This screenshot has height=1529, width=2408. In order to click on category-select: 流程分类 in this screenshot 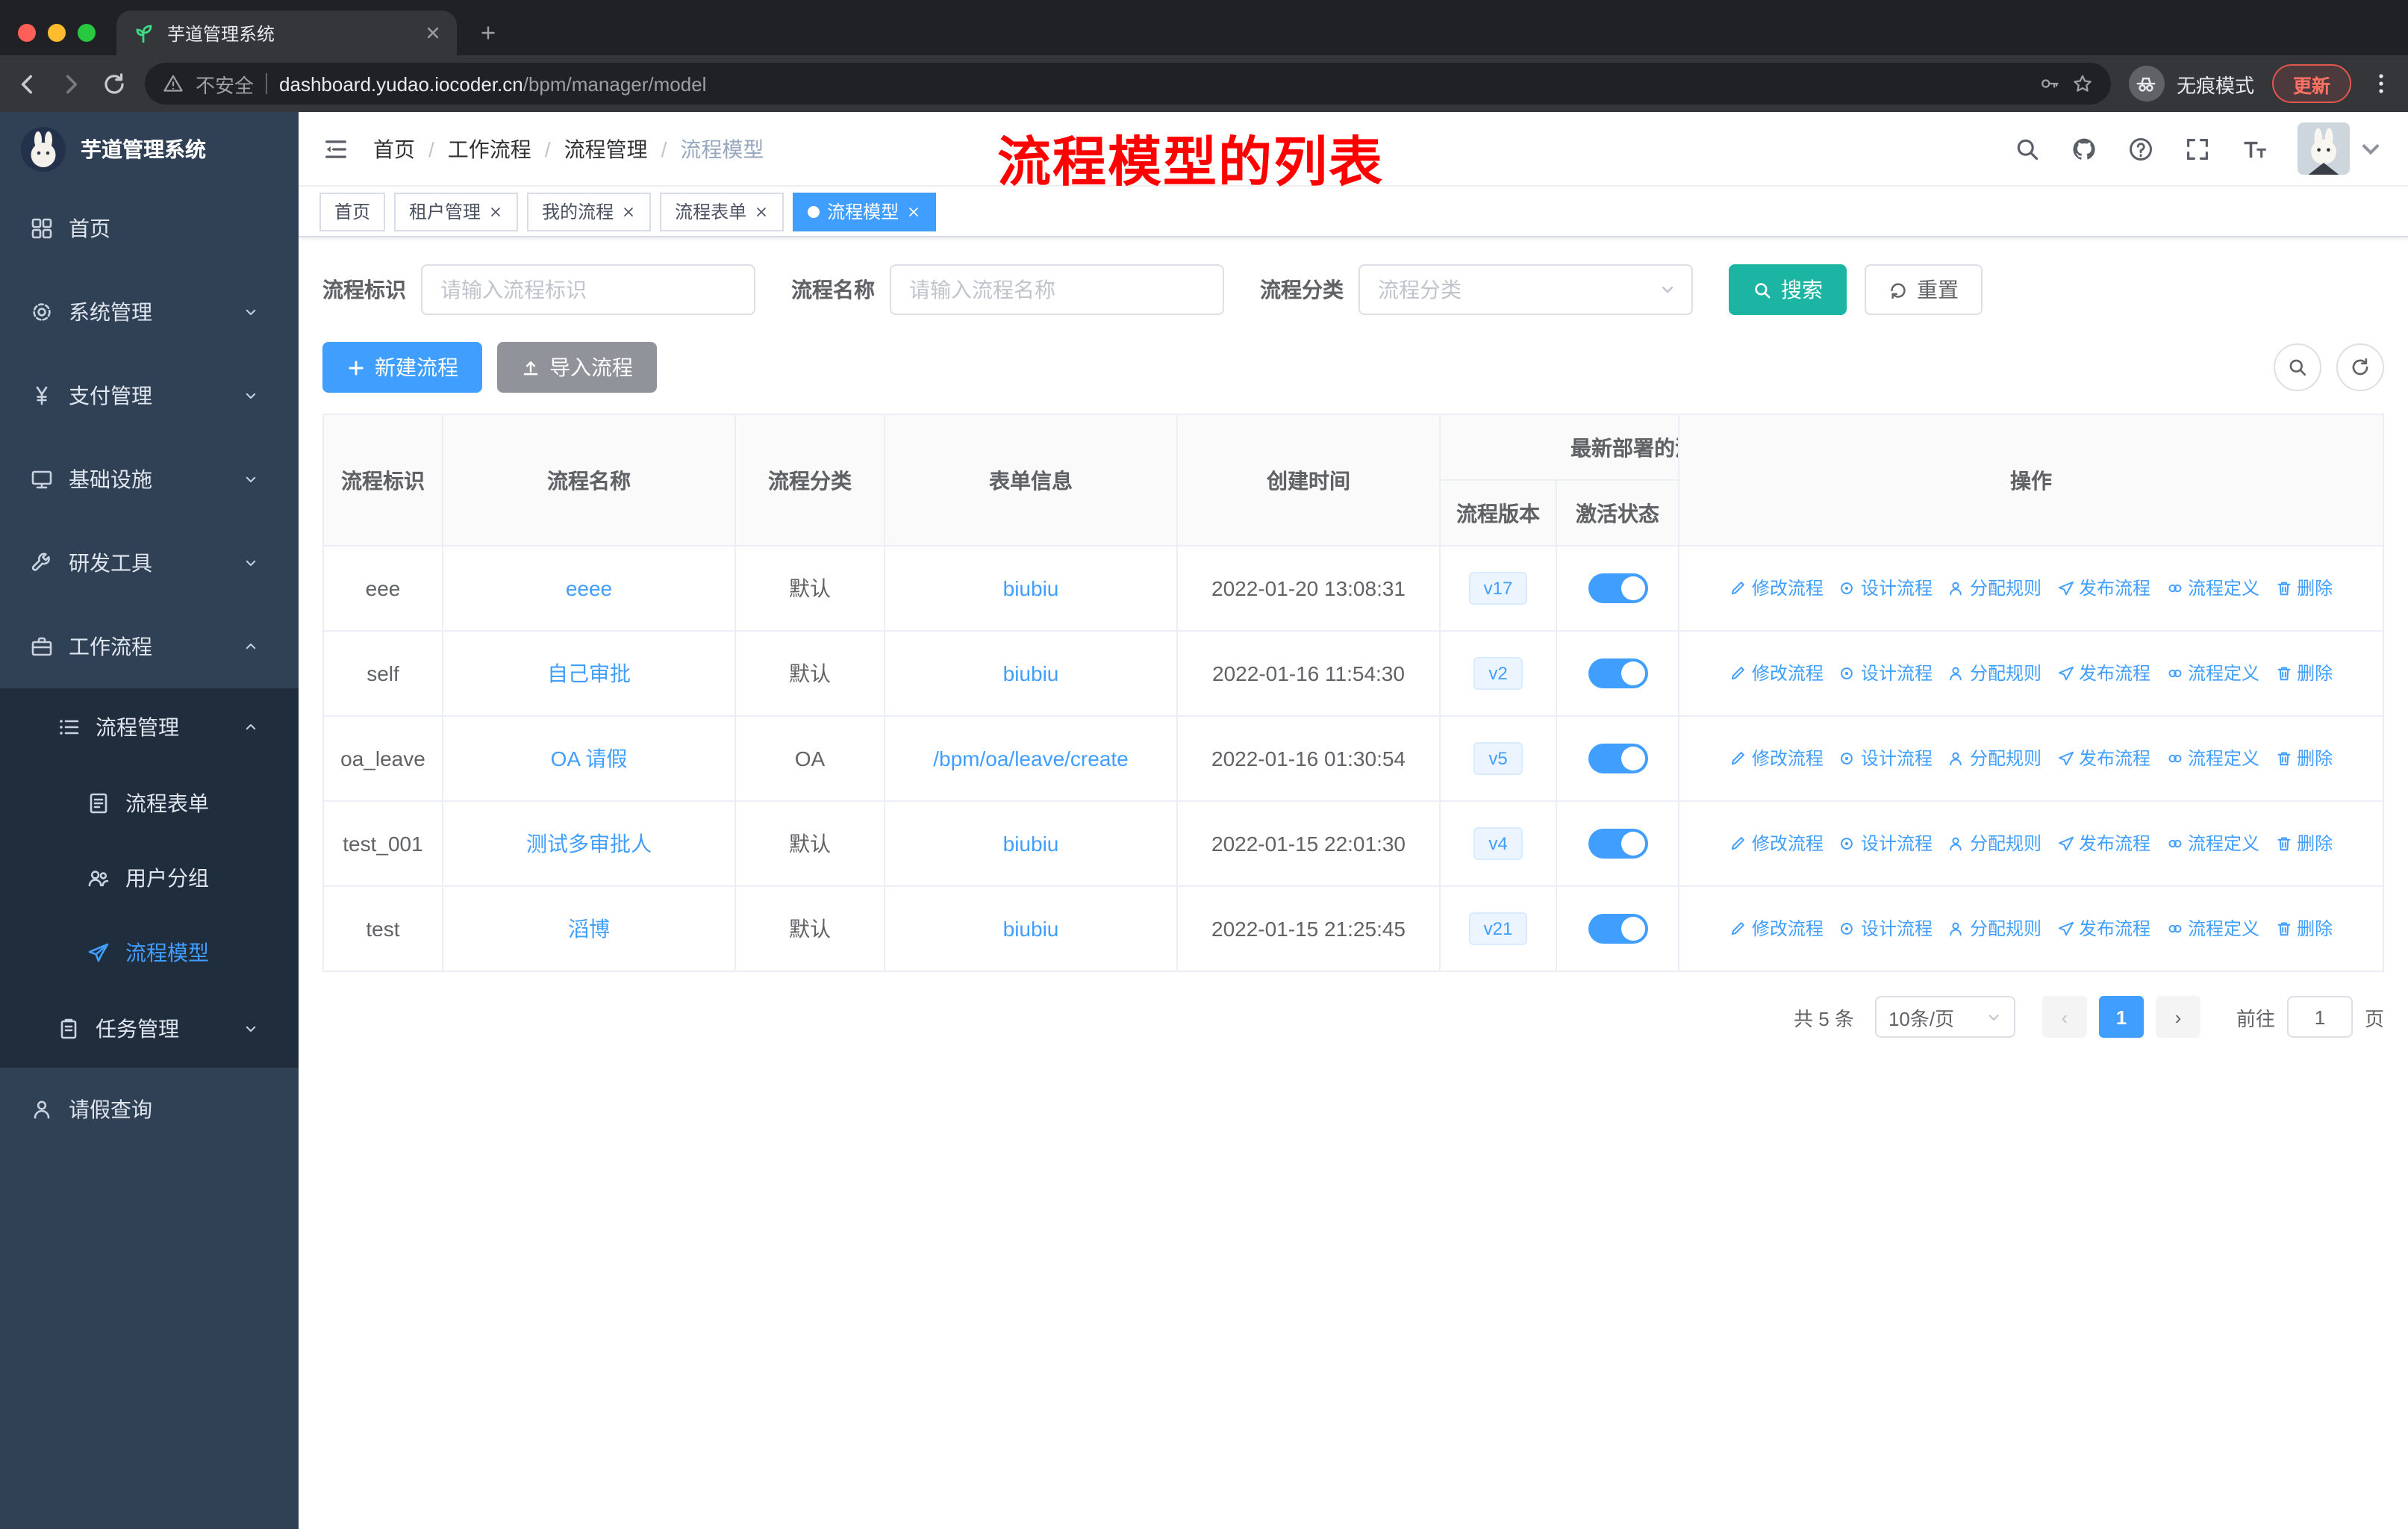, I will do `click(1526, 289)`.